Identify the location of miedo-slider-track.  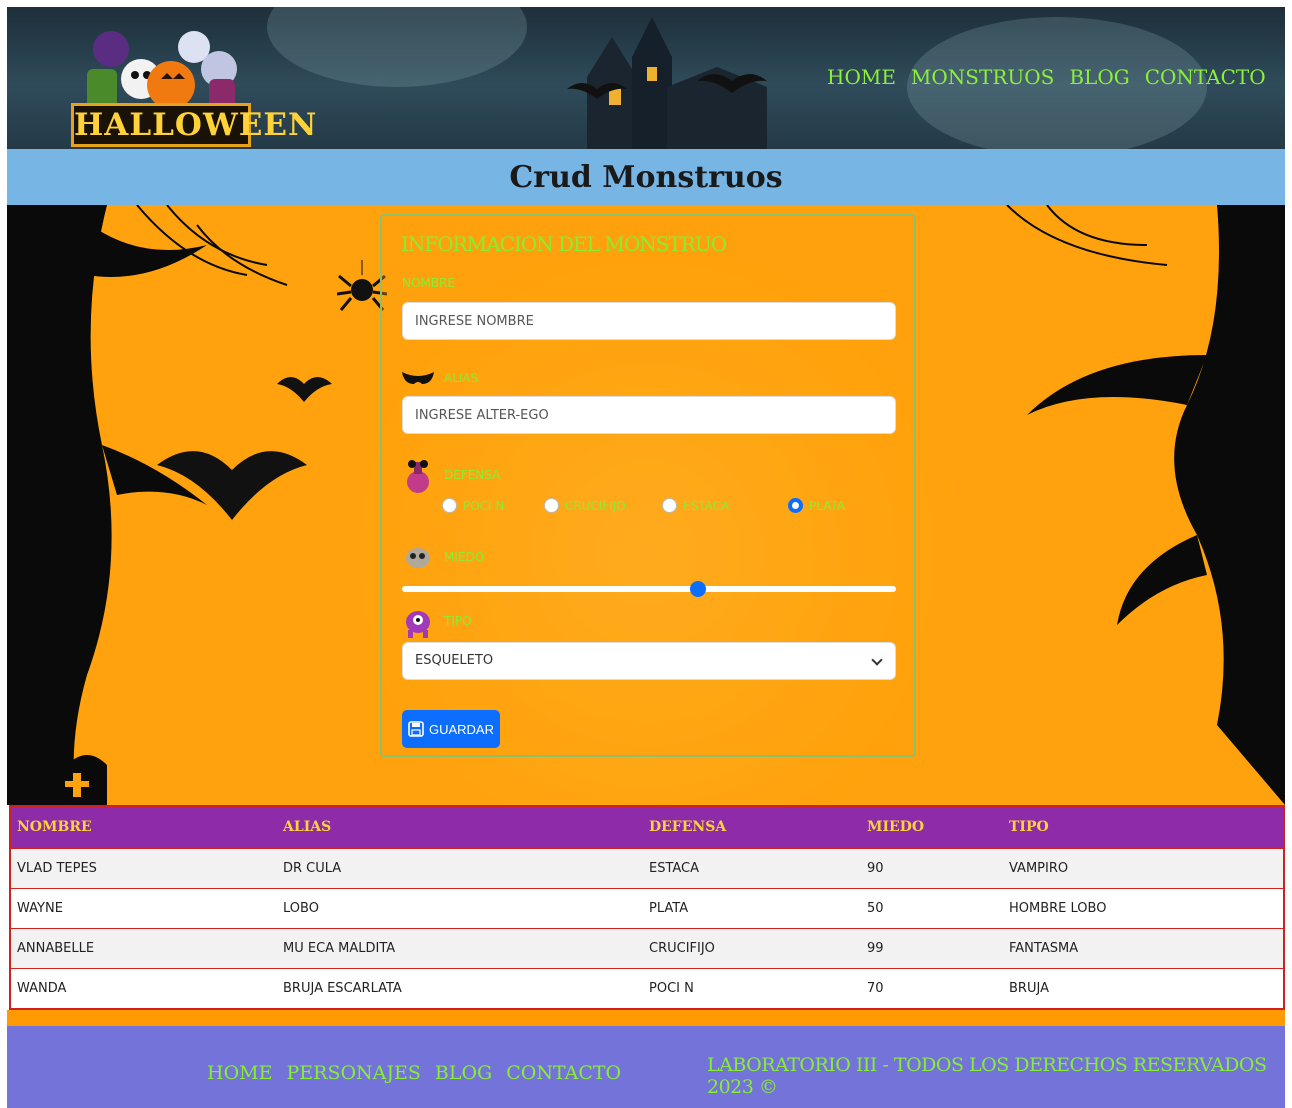
(649, 589).